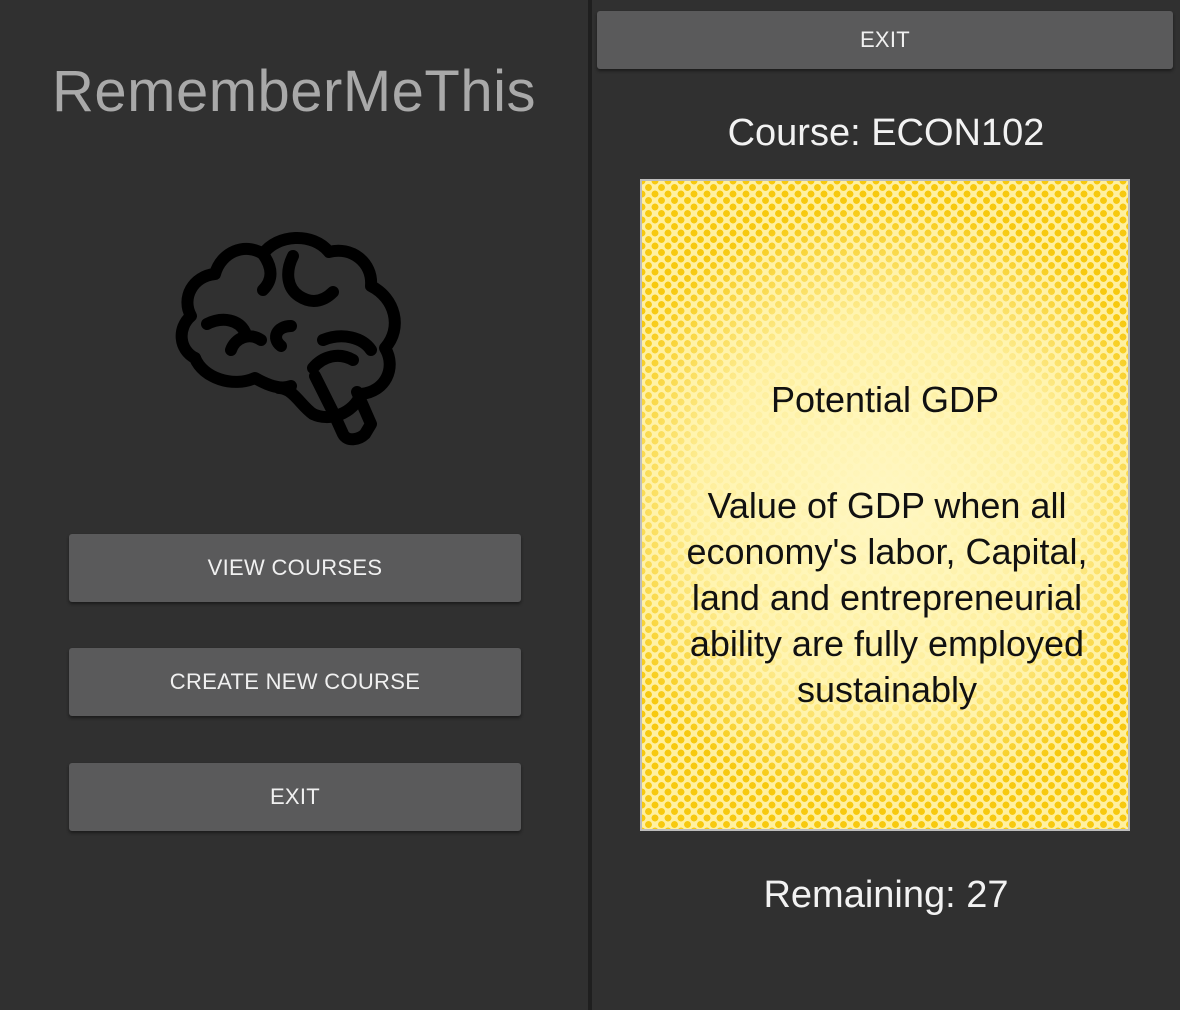 This screenshot has height=1010, width=1180. What do you see at coordinates (885, 399) in the screenshot?
I see `card-term: Potential GDP` at bounding box center [885, 399].